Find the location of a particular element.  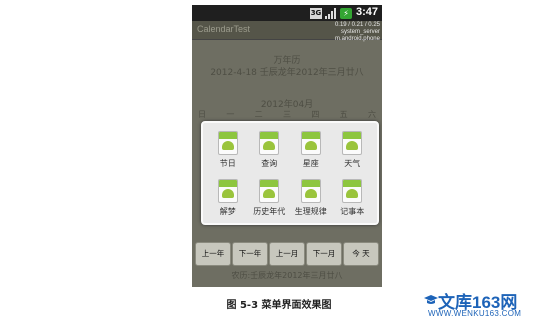

menu-item-label: 查询 is located at coordinates (269, 163).